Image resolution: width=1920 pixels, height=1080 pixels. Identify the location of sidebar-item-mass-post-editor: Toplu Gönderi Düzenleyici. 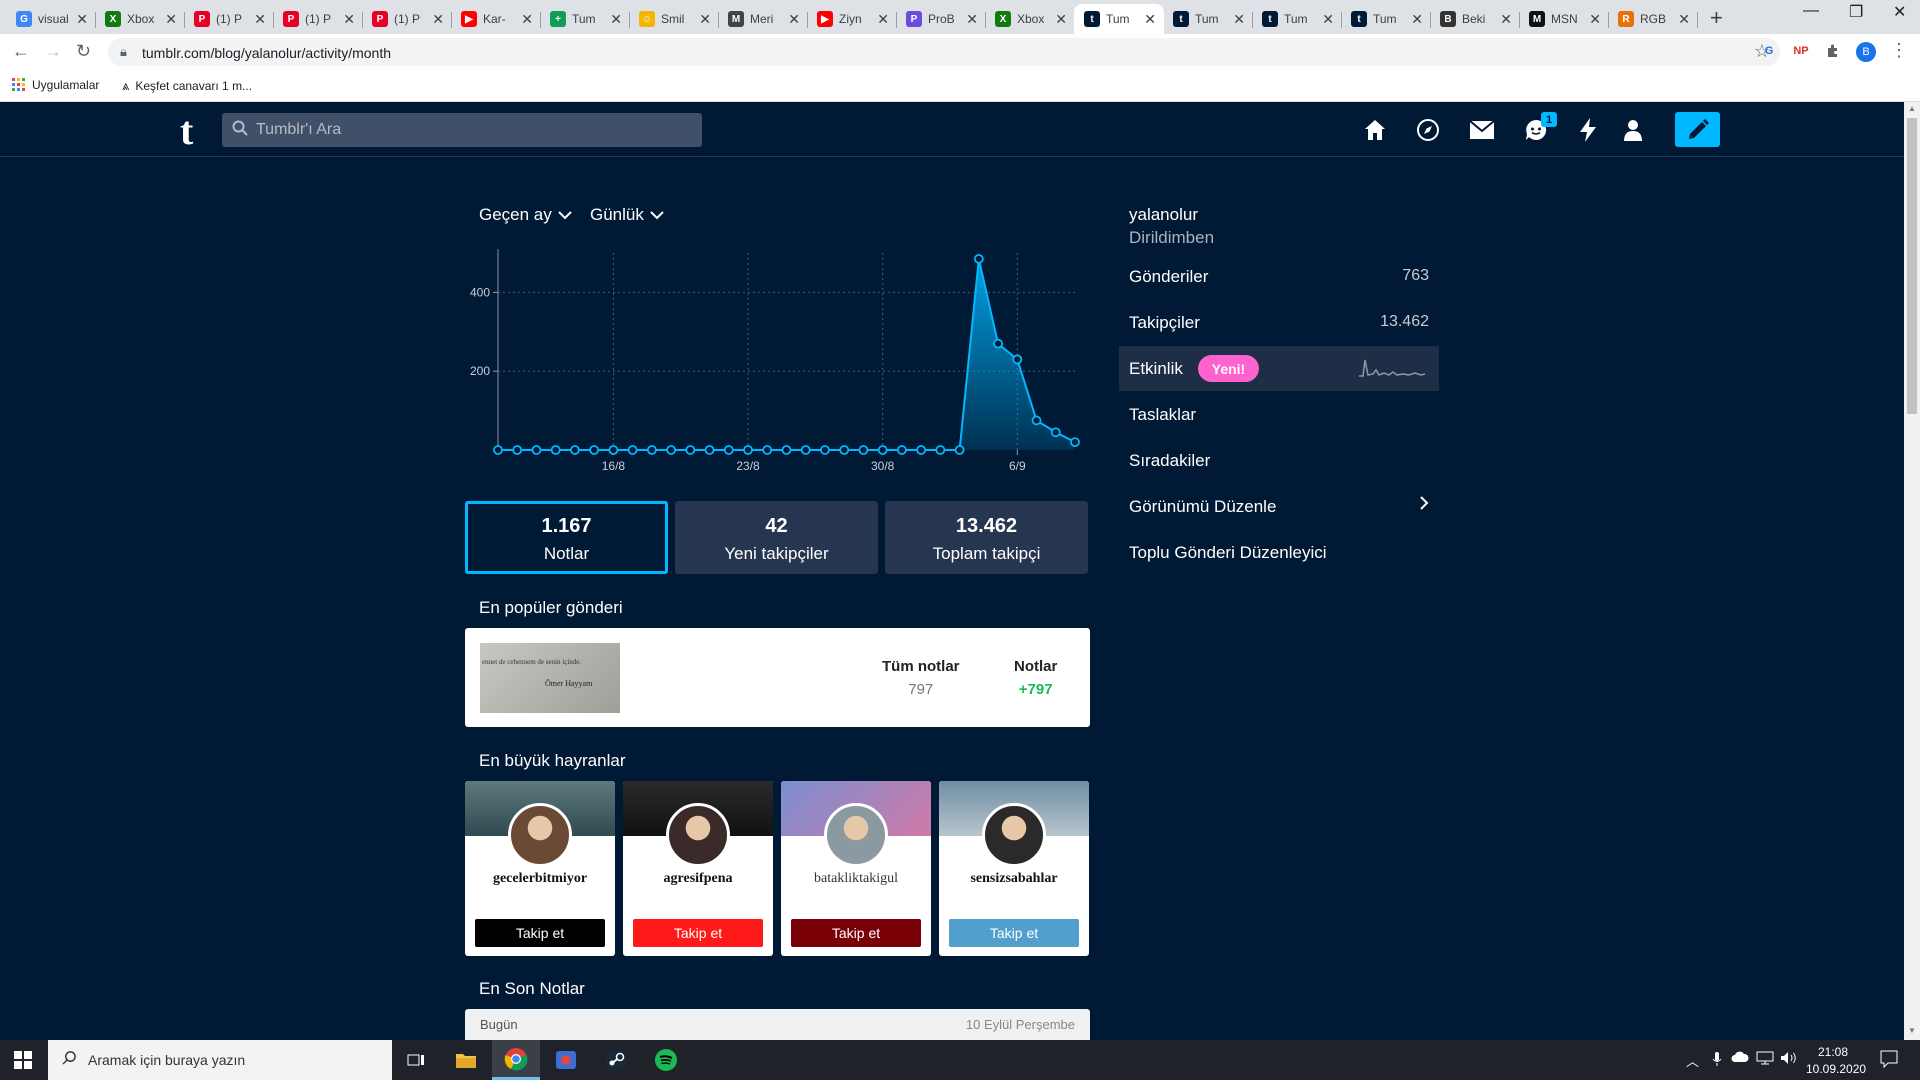
(1279, 552).